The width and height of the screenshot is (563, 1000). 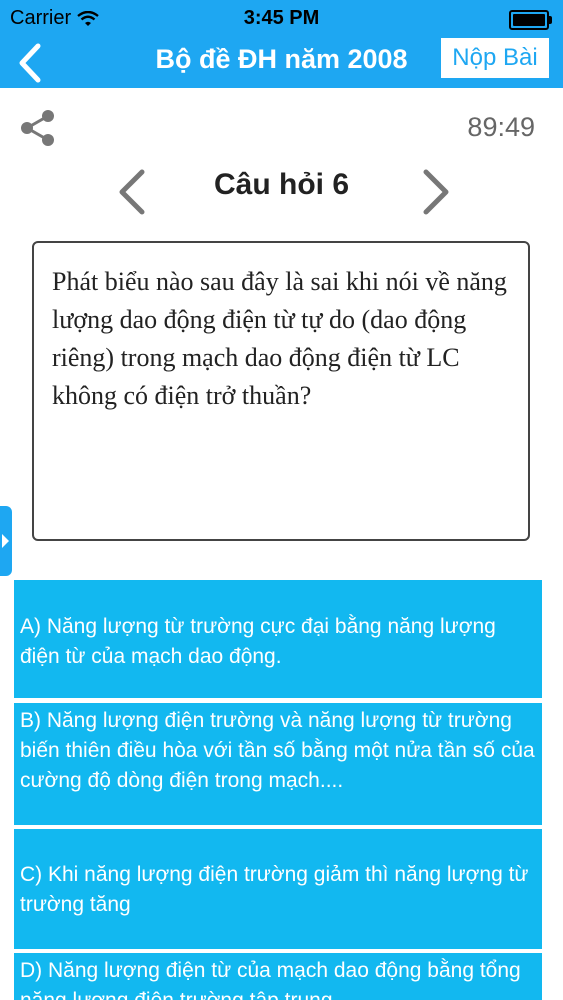 I want to click on next-question-chevron-icon, so click(x=436, y=192).